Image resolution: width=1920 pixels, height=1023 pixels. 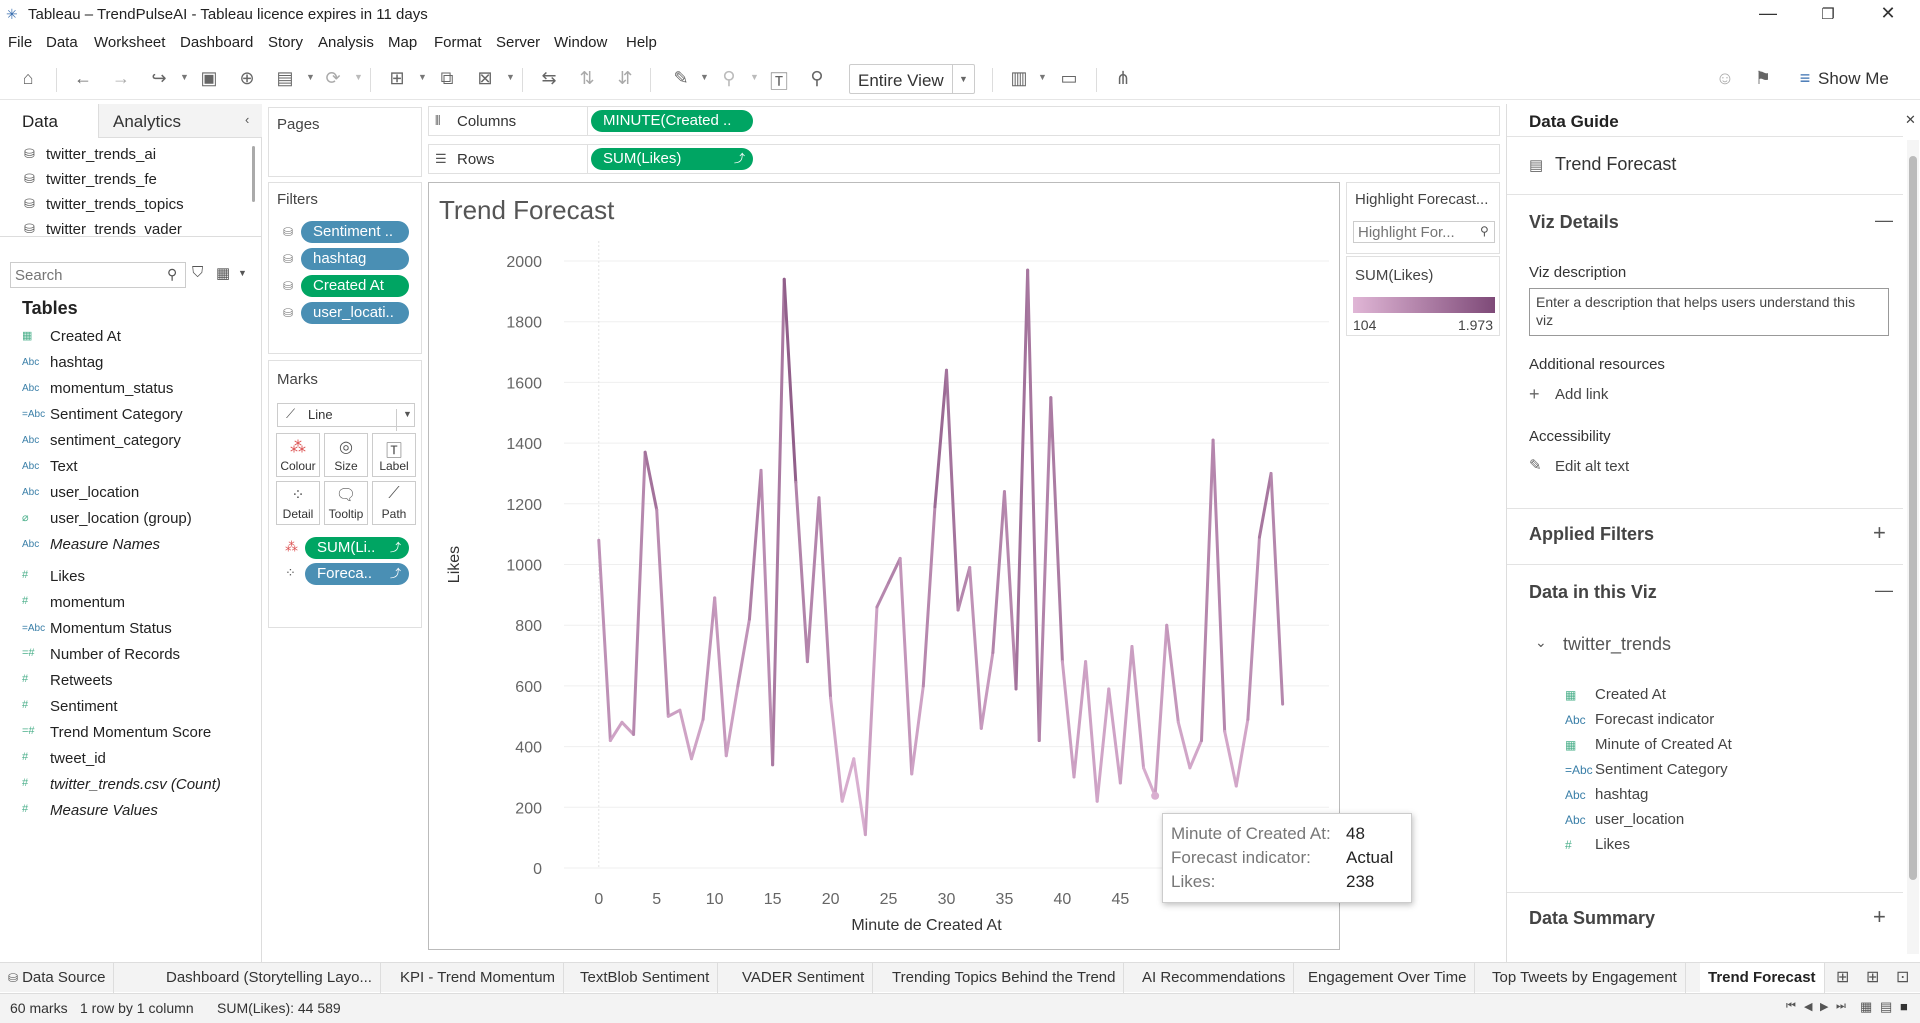 I want to click on filter-pill: Created At, so click(x=355, y=286).